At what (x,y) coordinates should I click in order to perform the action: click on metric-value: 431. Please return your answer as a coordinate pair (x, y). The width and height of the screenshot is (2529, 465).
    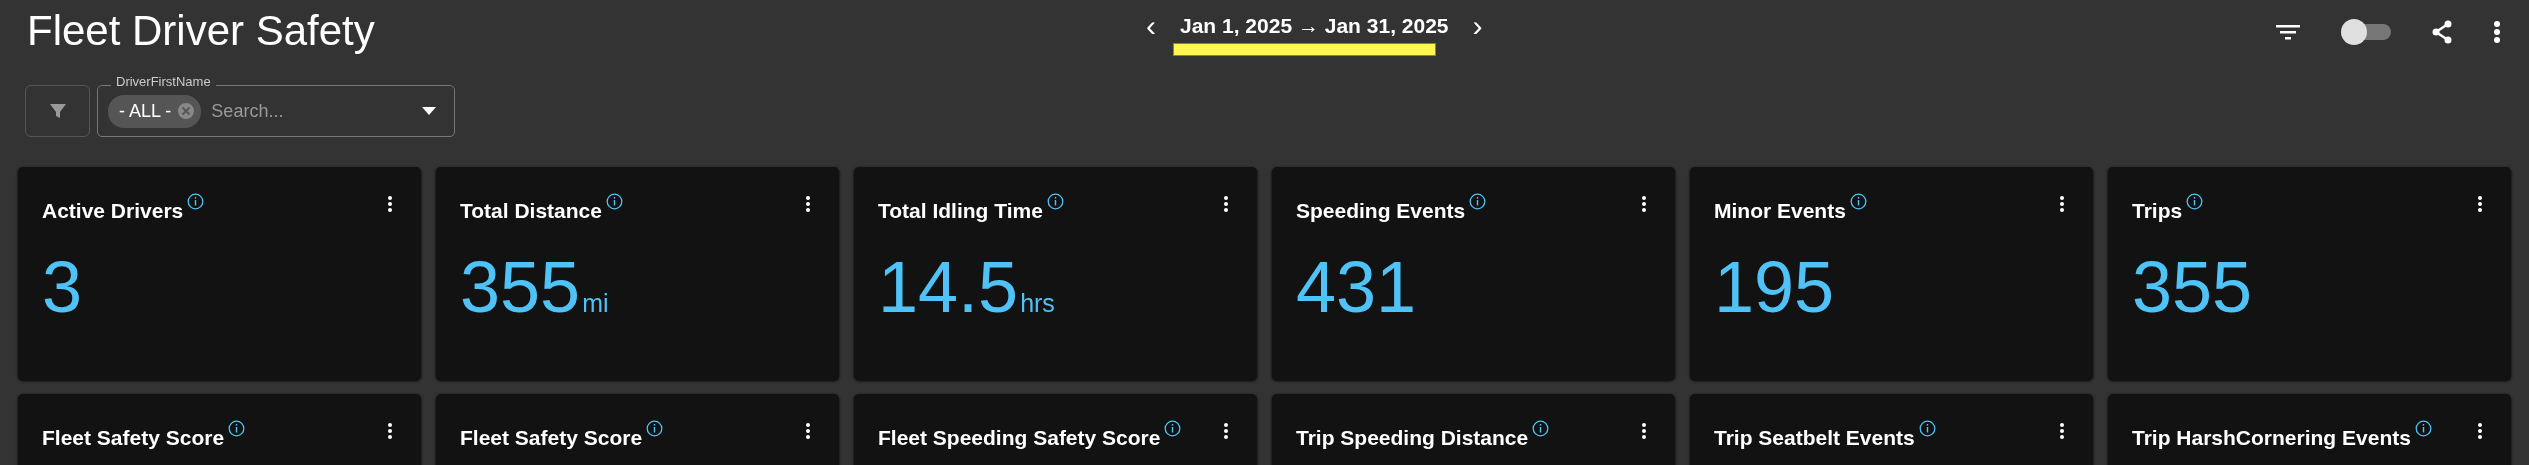
    Looking at the image, I should click on (1356, 287).